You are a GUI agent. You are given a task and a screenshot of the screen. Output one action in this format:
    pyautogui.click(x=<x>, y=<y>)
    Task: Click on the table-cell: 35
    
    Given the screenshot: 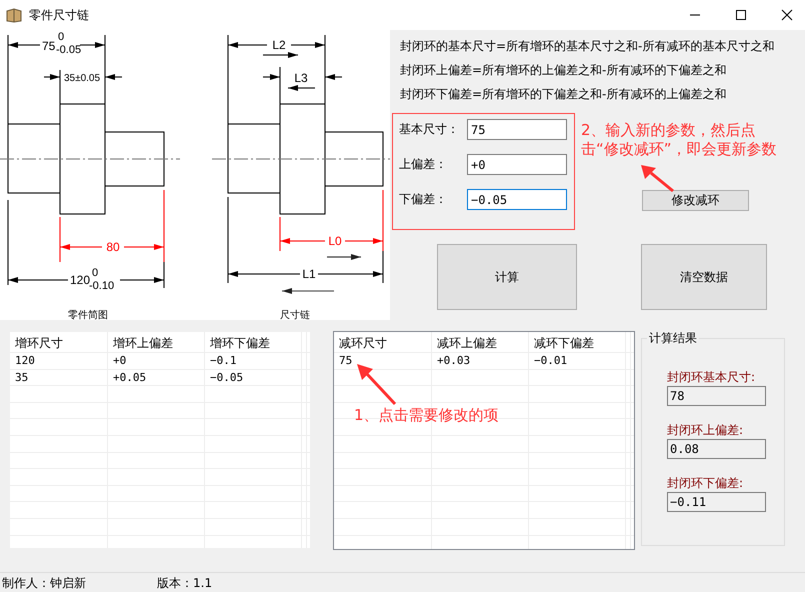 What is the action you would take?
    pyautogui.click(x=59, y=378)
    